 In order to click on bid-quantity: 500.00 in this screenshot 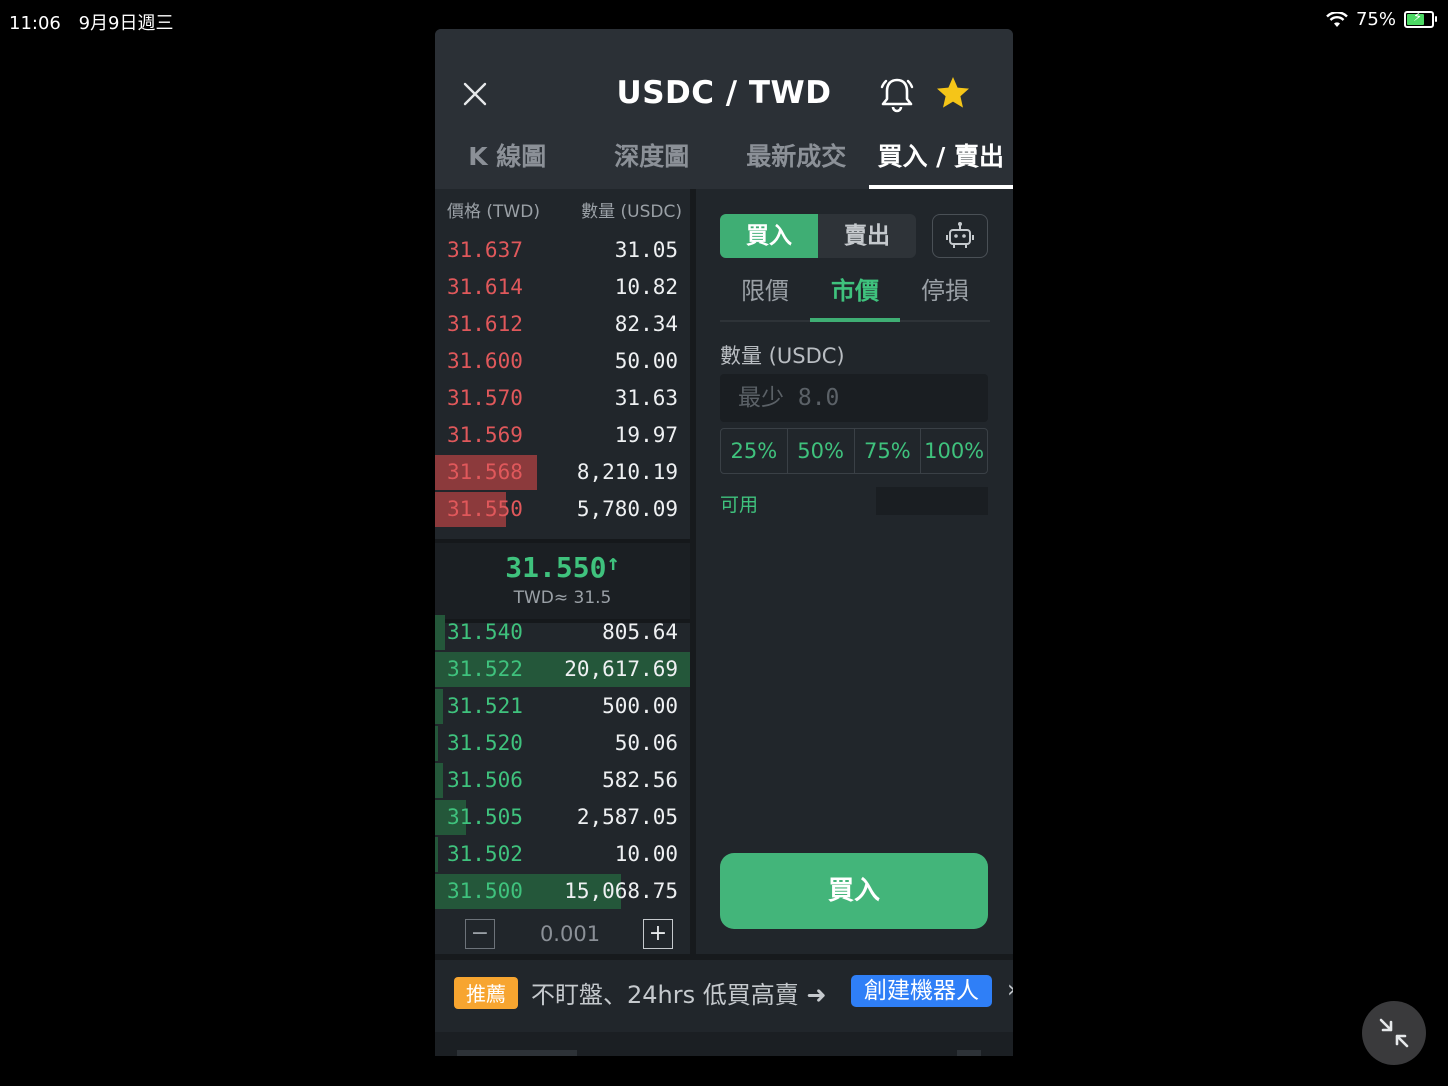, I will do `click(640, 706)`.